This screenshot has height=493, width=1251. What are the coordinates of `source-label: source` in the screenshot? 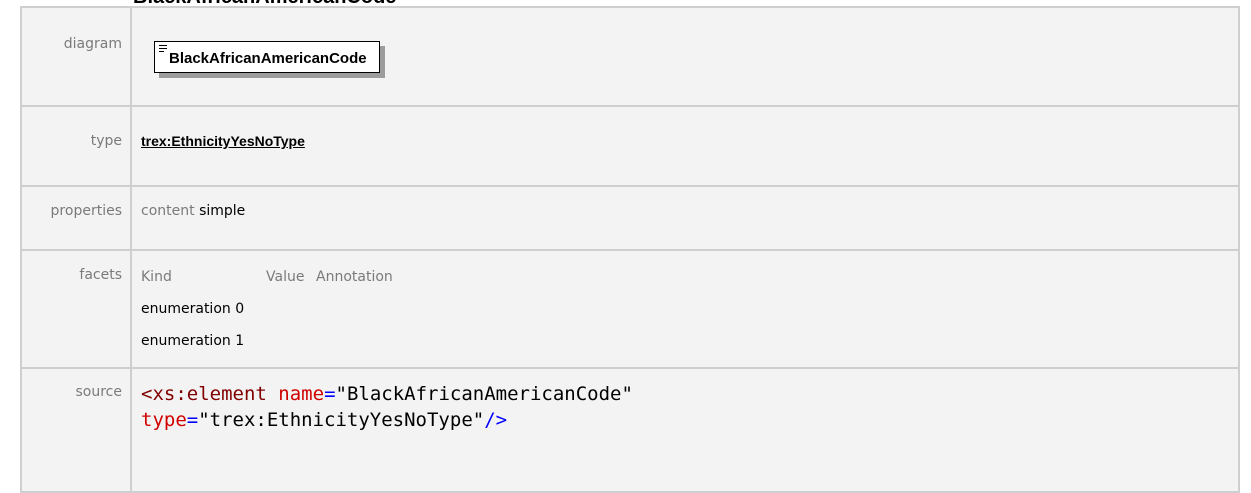 It's located at (76, 430).